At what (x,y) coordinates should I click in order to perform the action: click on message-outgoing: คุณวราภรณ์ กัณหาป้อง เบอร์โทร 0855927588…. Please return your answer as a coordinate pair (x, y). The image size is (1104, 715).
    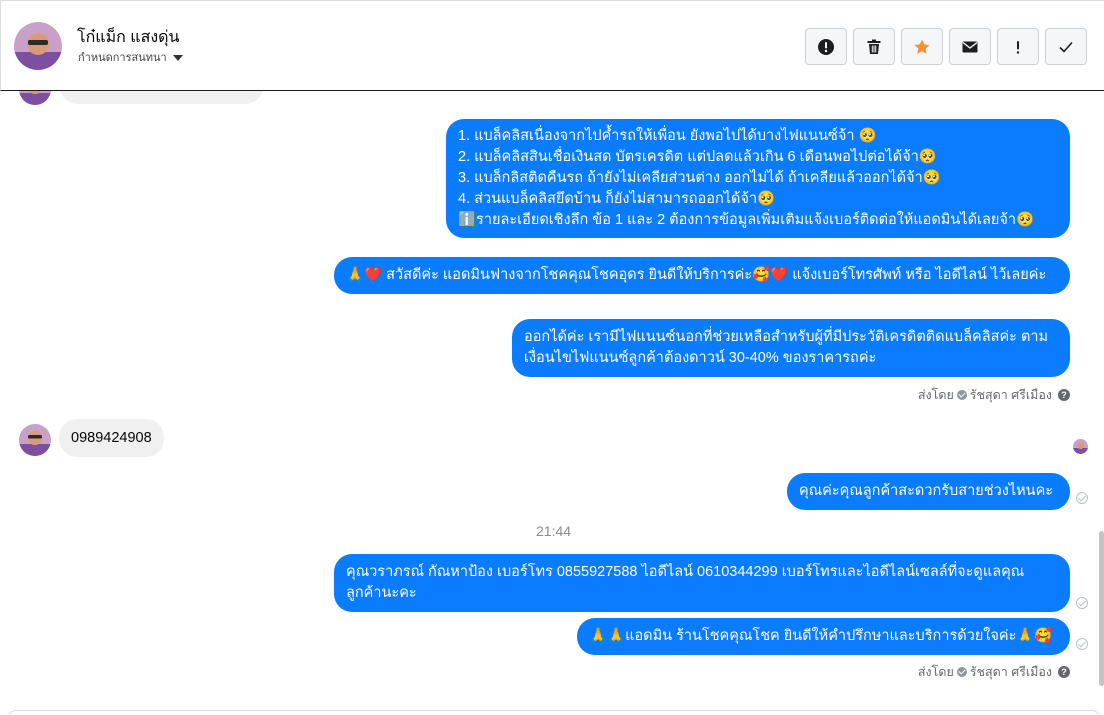
    Looking at the image, I should click on (702, 583).